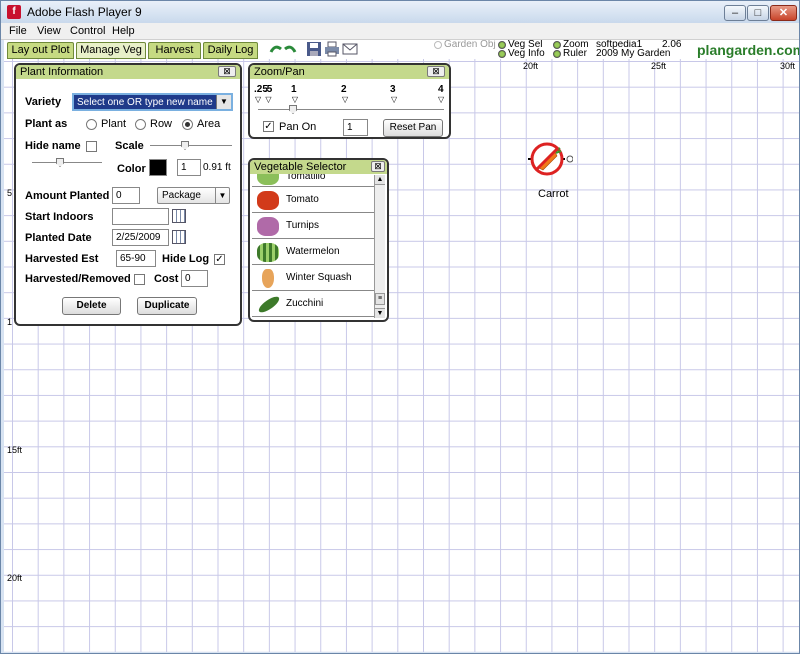 This screenshot has width=800, height=654. What do you see at coordinates (91, 306) in the screenshot?
I see `delete-button: Delete` at bounding box center [91, 306].